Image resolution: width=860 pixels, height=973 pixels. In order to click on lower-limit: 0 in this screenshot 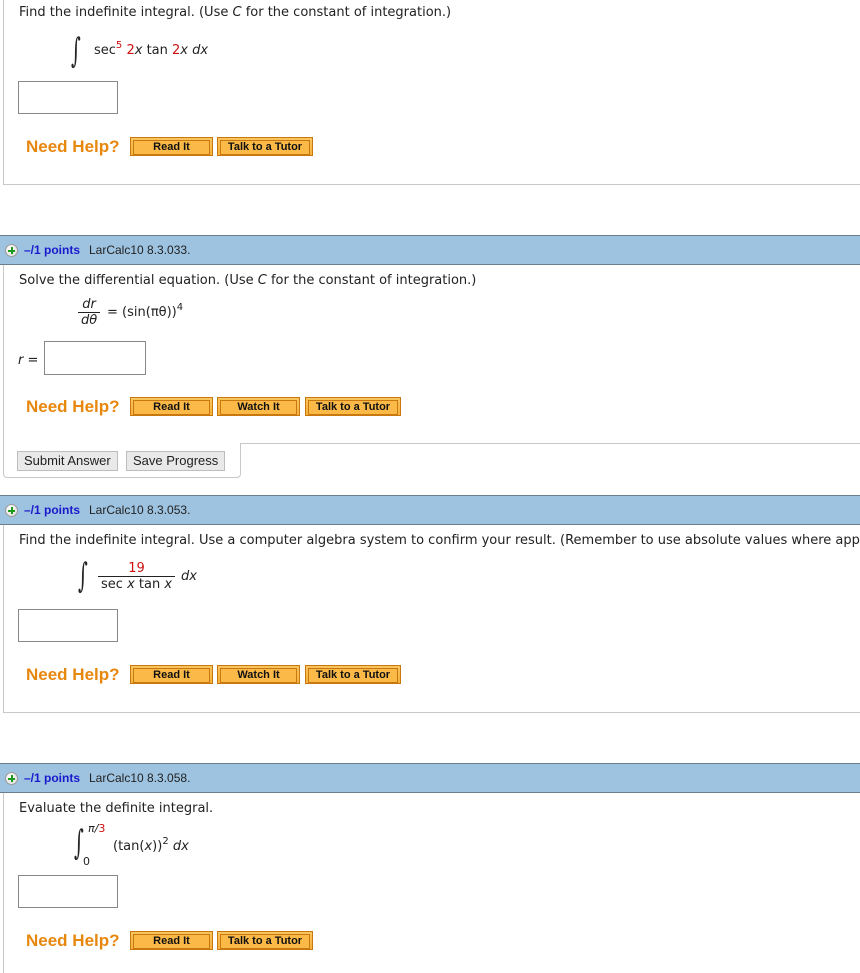, I will do `click(86, 861)`.